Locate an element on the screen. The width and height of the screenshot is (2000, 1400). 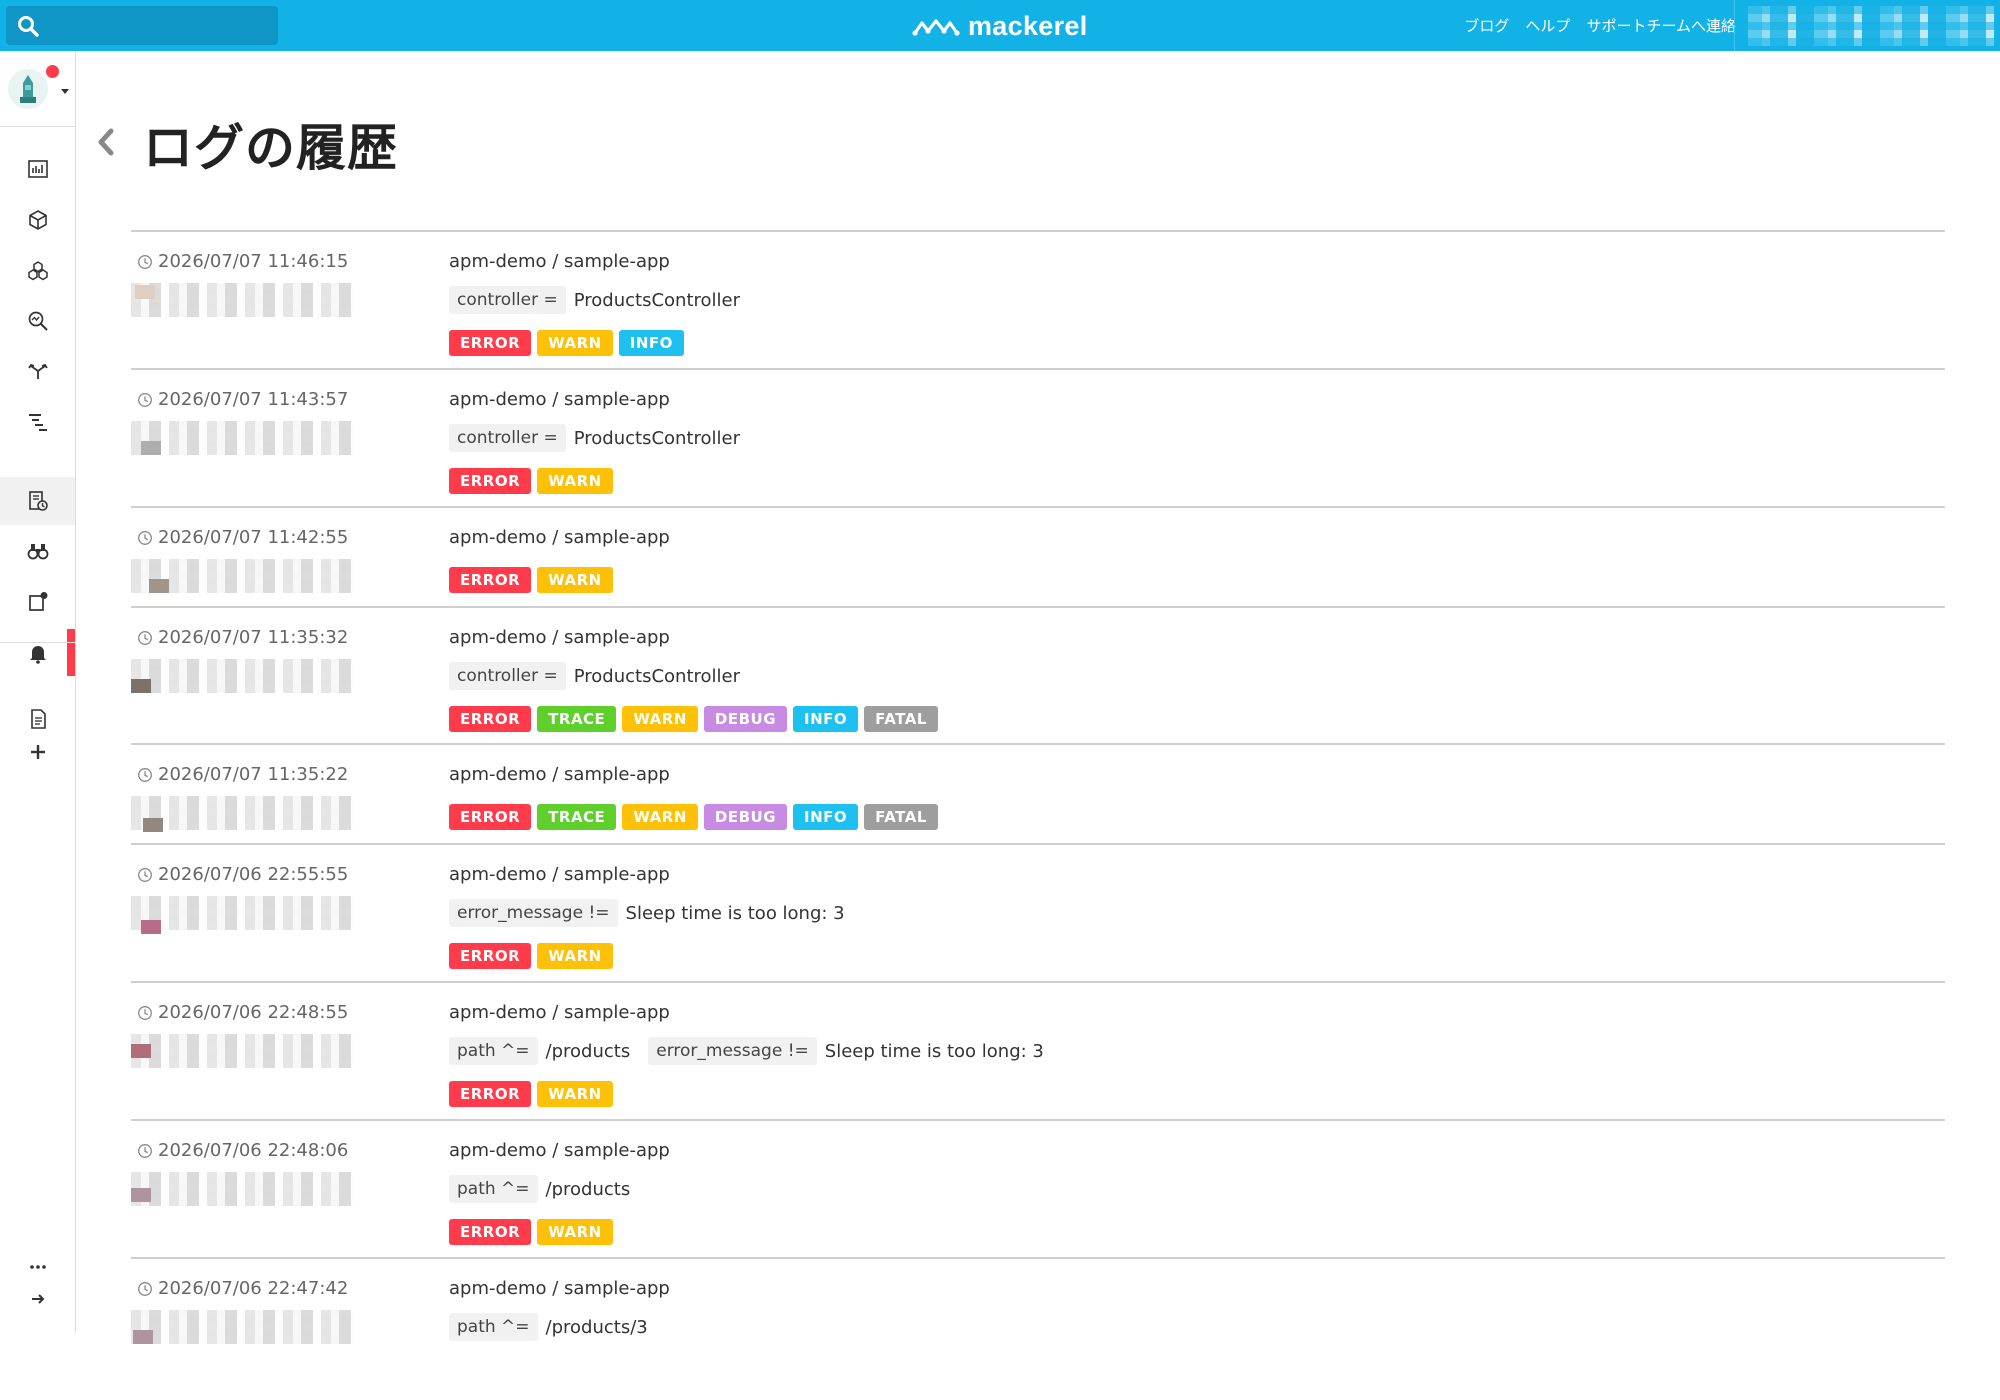
sidebar-item-connections is located at coordinates (37, 371).